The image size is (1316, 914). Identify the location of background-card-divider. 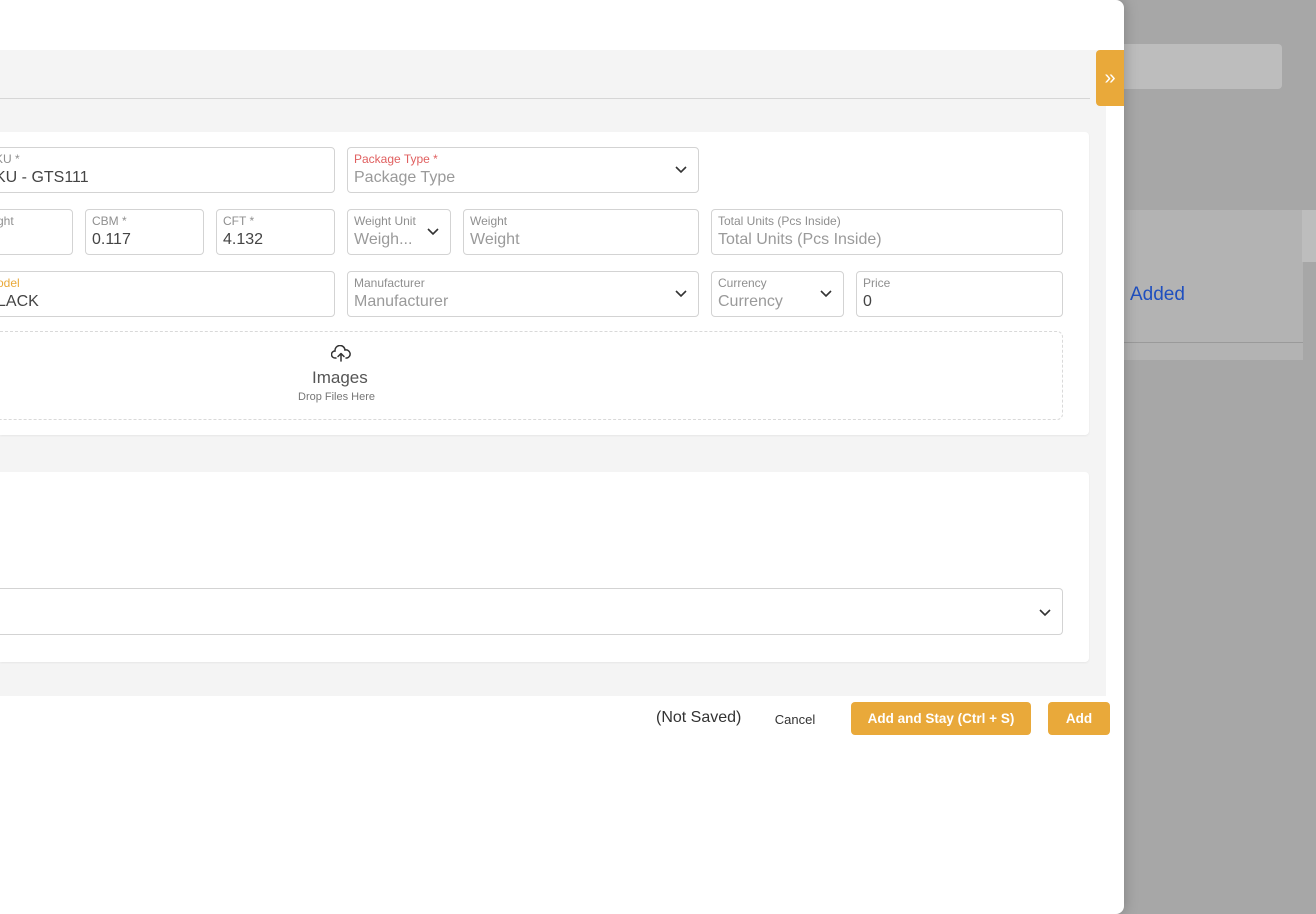
(1213, 342).